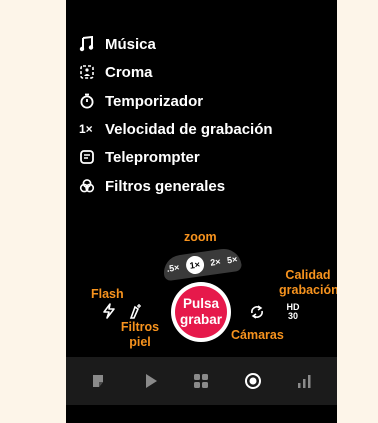  Describe the element at coordinates (257, 312) in the screenshot. I see `switch-camera-icon` at that location.